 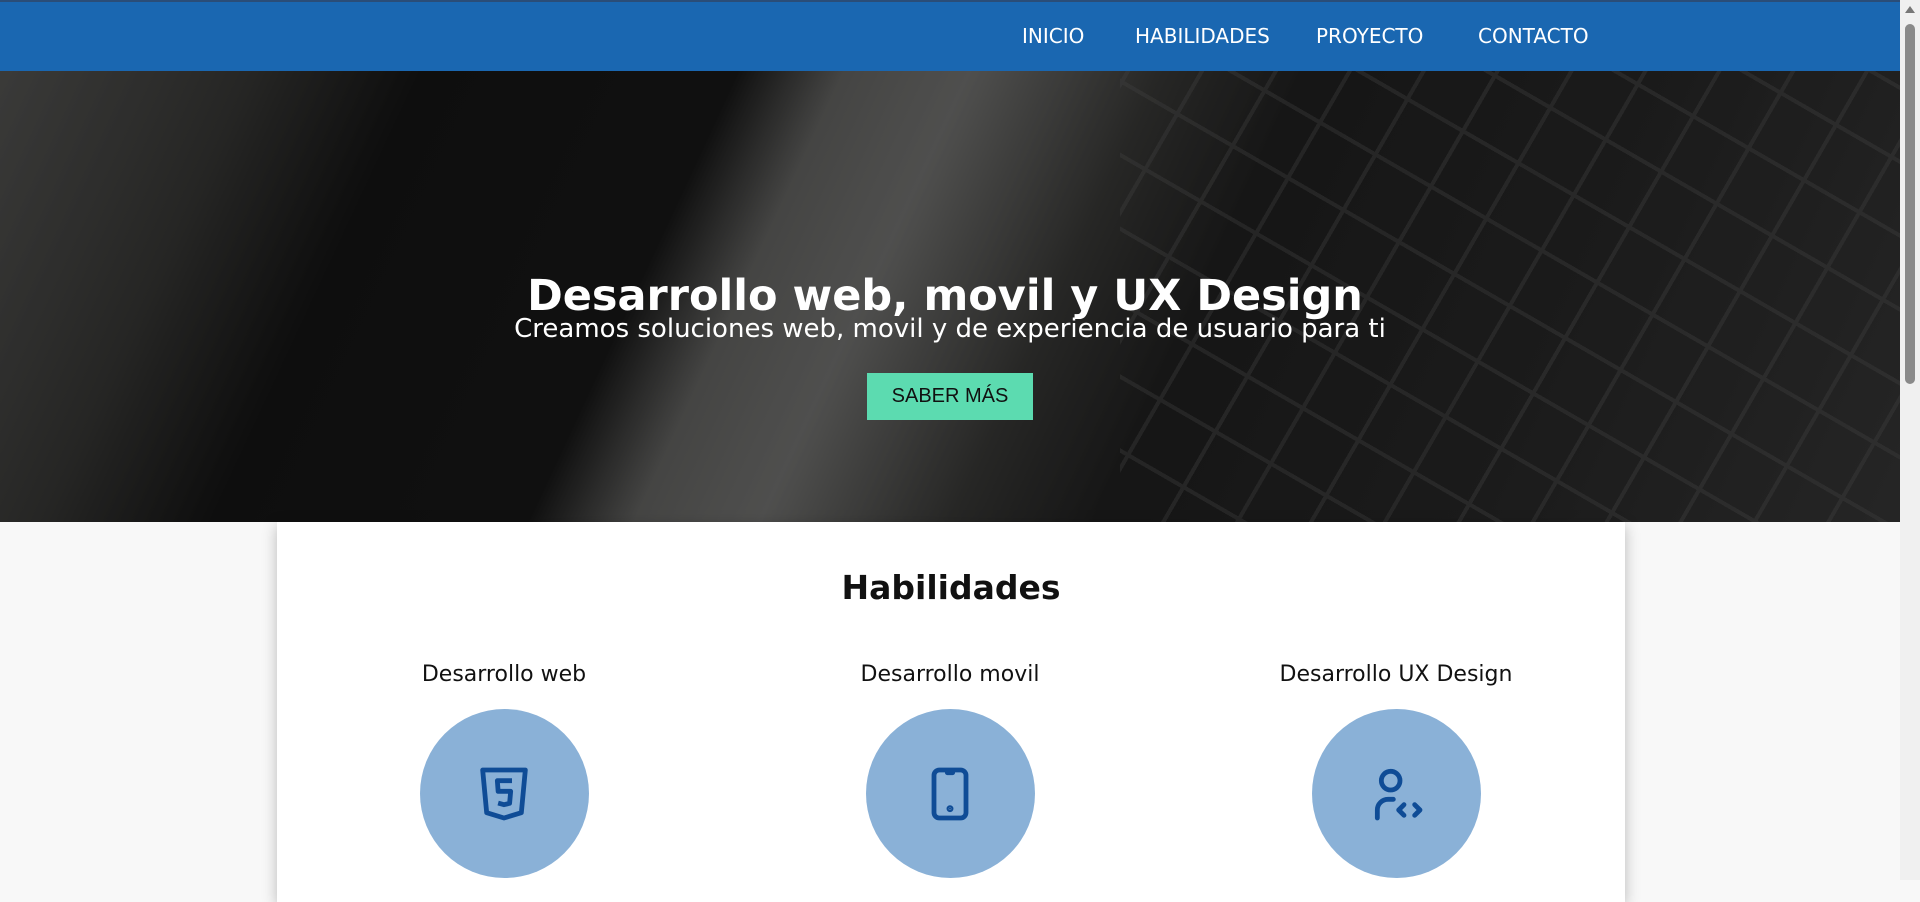 I want to click on scroll-up-icon, so click(x=1910, y=9).